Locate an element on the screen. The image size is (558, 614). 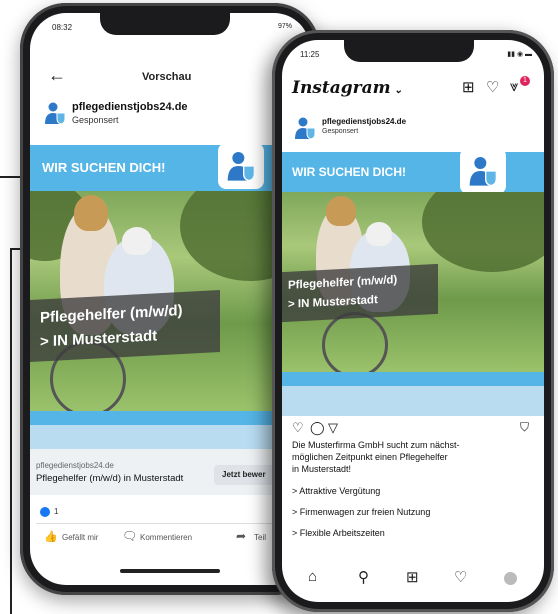
fb-comment-label: Kommentieren is located at coordinates (166, 537).